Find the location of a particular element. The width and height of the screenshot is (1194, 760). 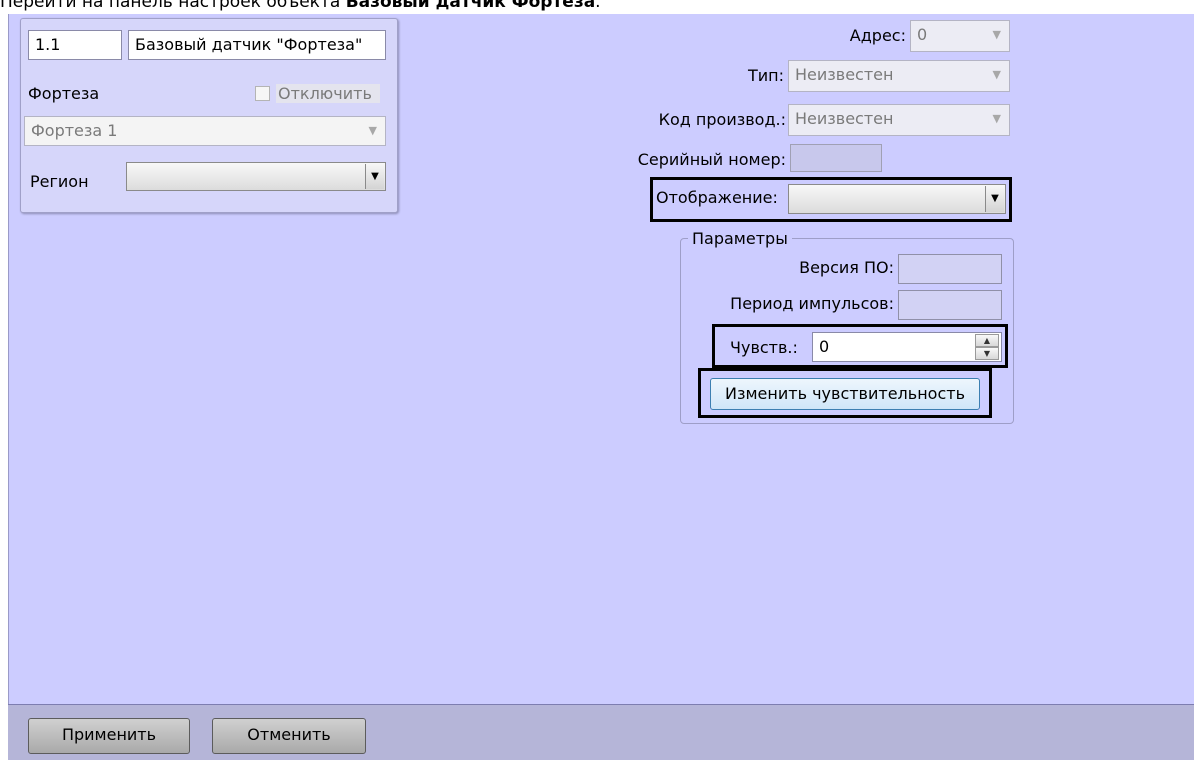

pulse-period-field is located at coordinates (950, 305).